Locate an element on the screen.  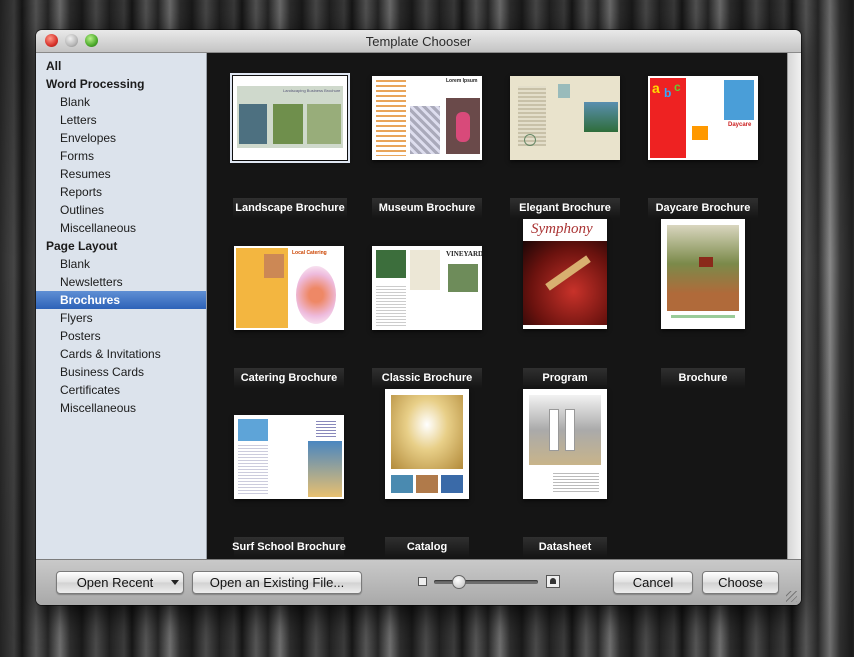
template-thumbnail-brochure is located at coordinates (703, 274).